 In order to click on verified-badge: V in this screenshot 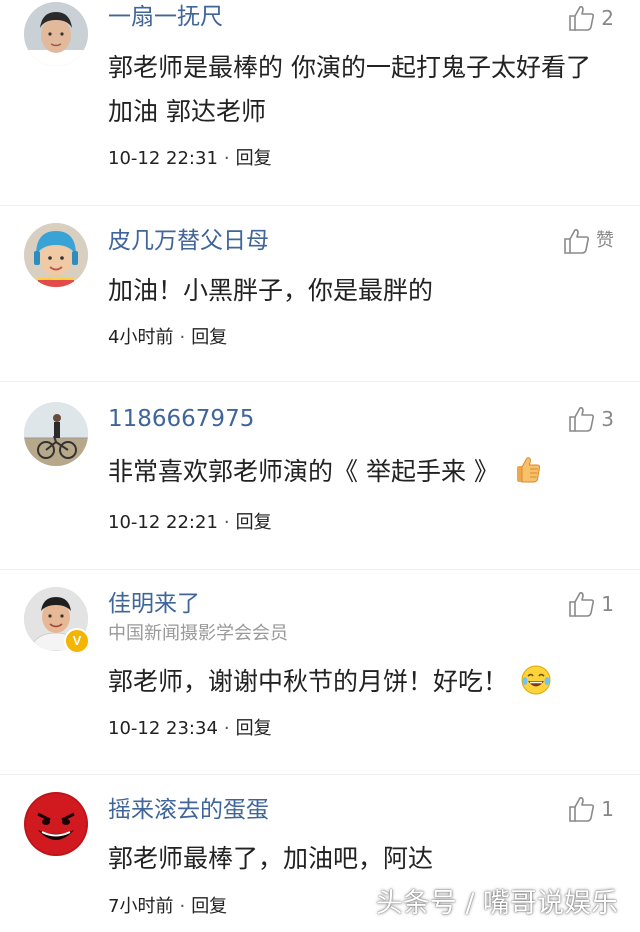, I will do `click(77, 641)`.